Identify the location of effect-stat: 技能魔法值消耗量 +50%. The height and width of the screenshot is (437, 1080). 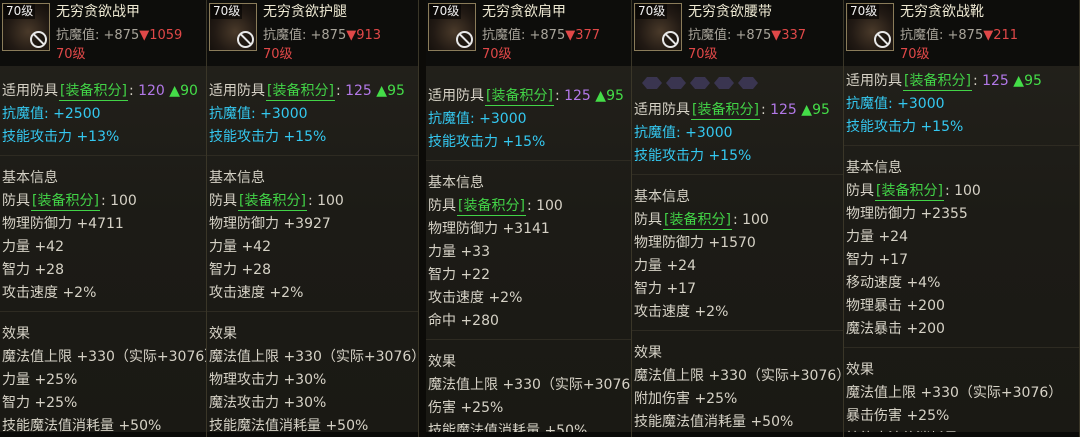
(714, 422).